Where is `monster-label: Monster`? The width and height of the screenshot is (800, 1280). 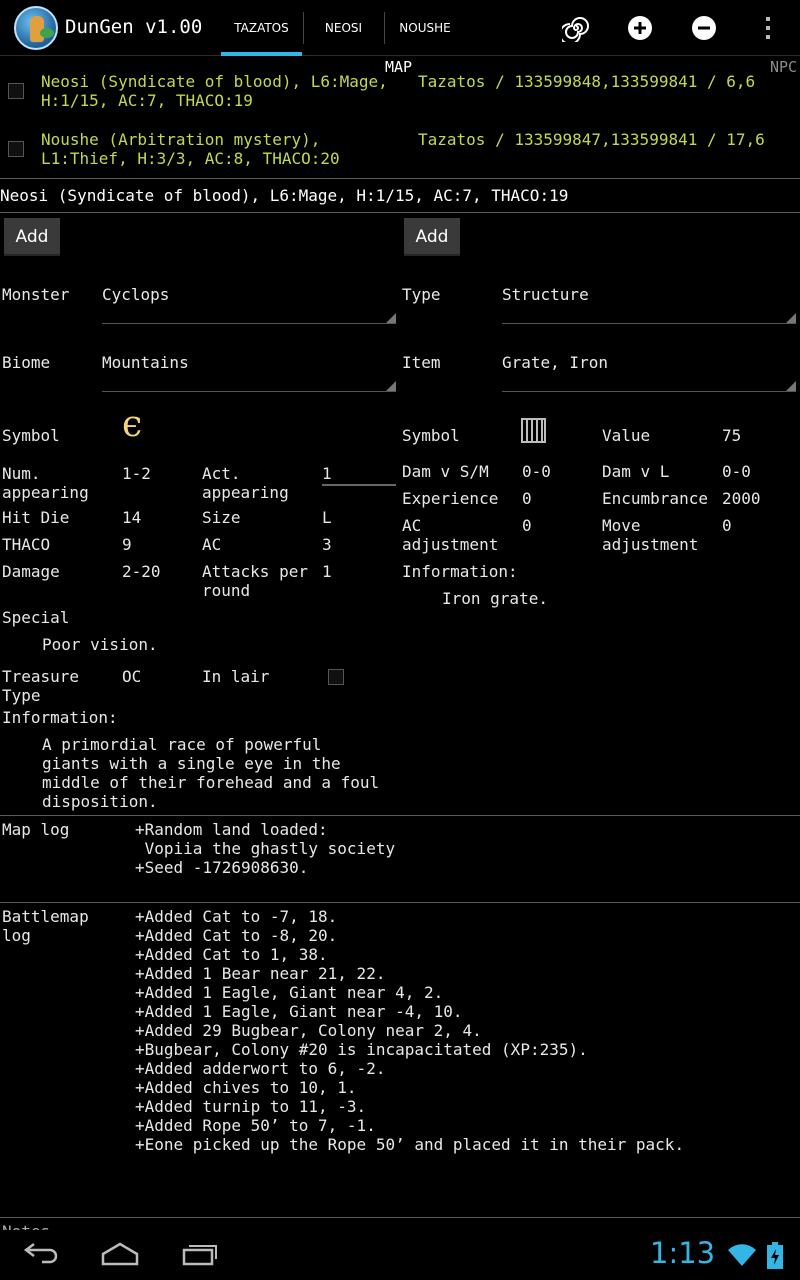 monster-label: Monster is located at coordinates (36, 294).